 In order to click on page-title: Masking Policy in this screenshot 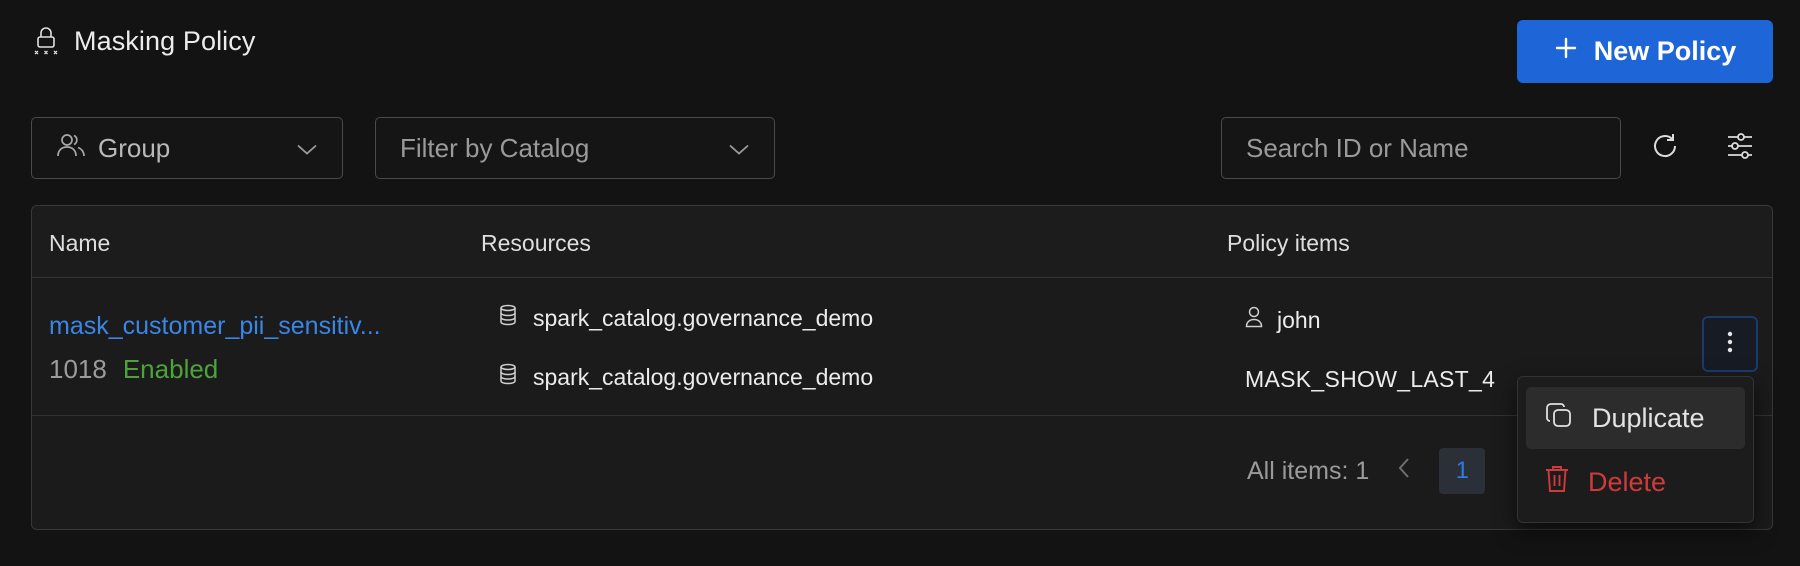, I will do `click(165, 40)`.